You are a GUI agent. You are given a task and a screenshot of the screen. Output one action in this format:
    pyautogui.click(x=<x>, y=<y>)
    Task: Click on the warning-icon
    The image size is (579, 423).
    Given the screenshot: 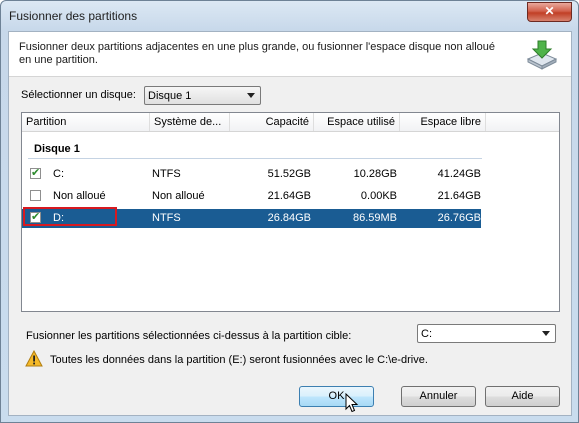 What is the action you would take?
    pyautogui.click(x=34, y=358)
    